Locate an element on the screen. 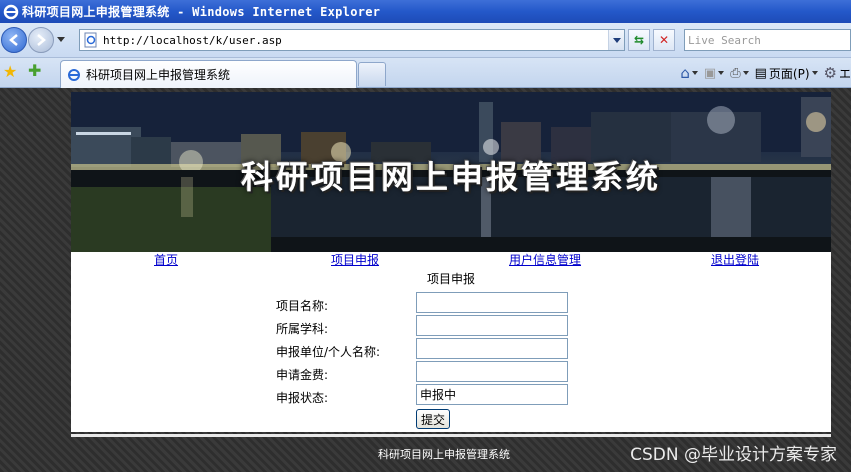 The image size is (851, 472). watermark: CSDN @毕业设计方案专家 is located at coordinates (733, 455).